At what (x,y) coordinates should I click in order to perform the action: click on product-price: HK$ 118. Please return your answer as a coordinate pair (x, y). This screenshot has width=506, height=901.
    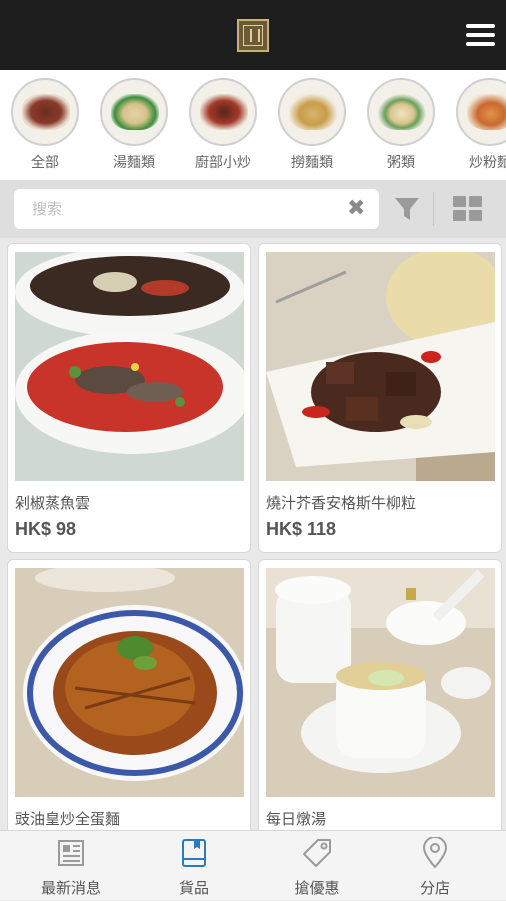
    Looking at the image, I should click on (301, 529).